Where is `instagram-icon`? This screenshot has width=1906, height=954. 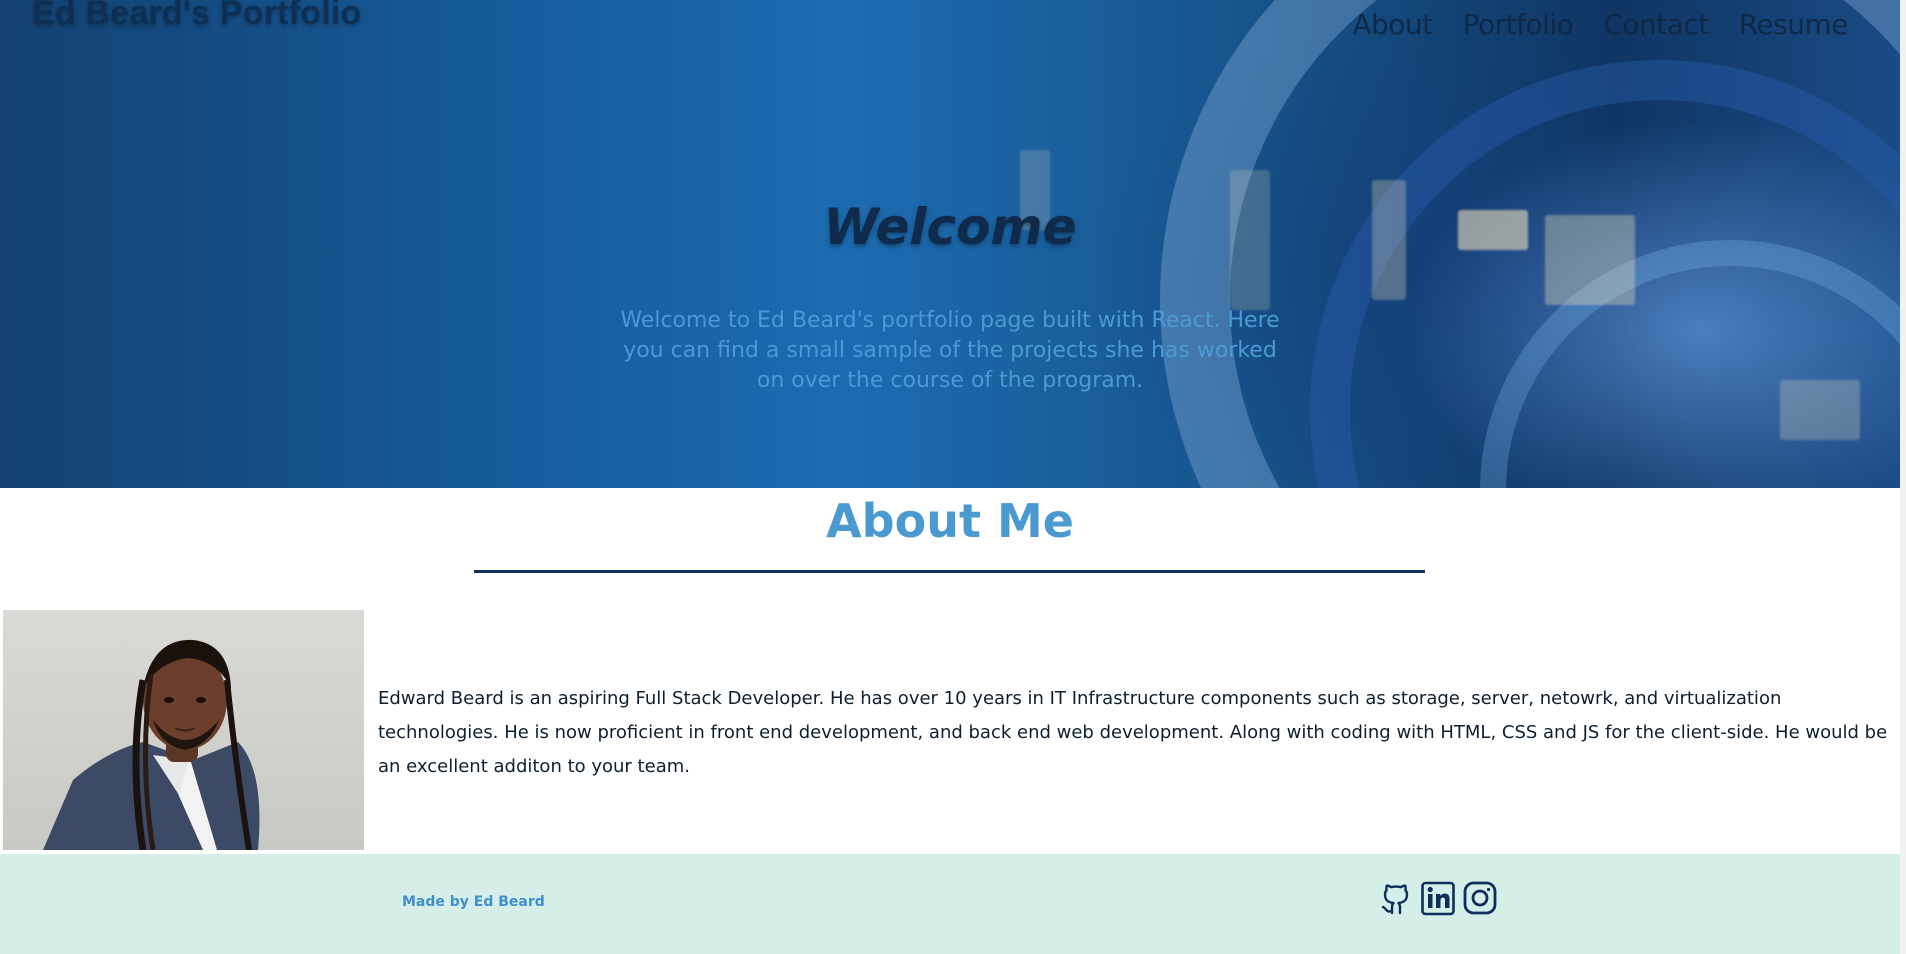 instagram-icon is located at coordinates (1480, 898).